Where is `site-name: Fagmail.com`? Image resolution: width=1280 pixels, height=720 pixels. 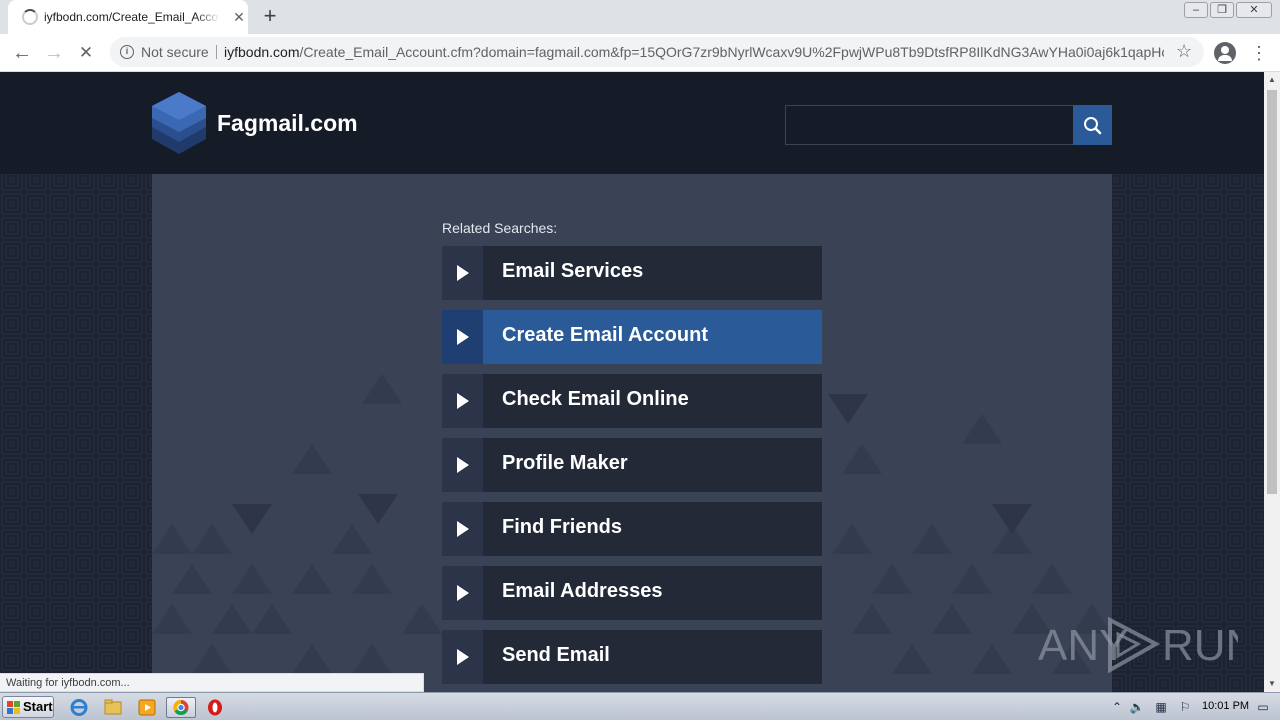
site-name: Fagmail.com is located at coordinates (287, 123).